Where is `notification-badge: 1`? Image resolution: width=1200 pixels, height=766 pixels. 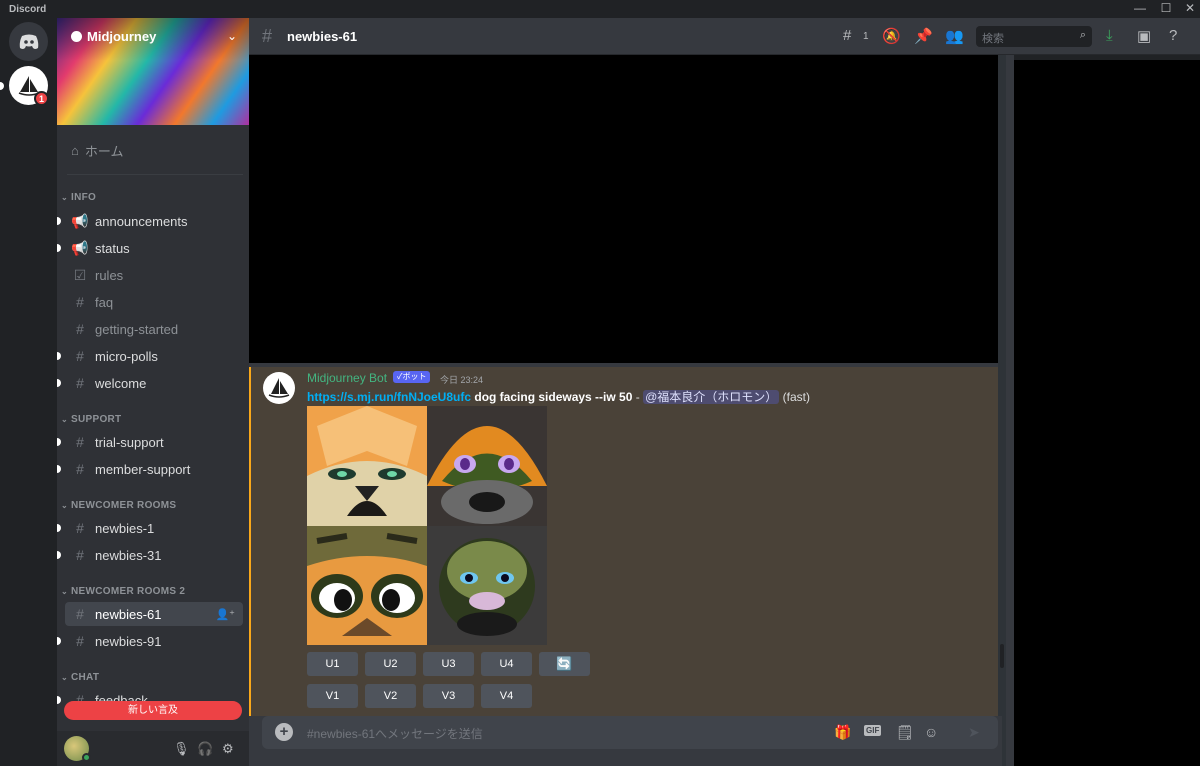 notification-badge: 1 is located at coordinates (41, 98).